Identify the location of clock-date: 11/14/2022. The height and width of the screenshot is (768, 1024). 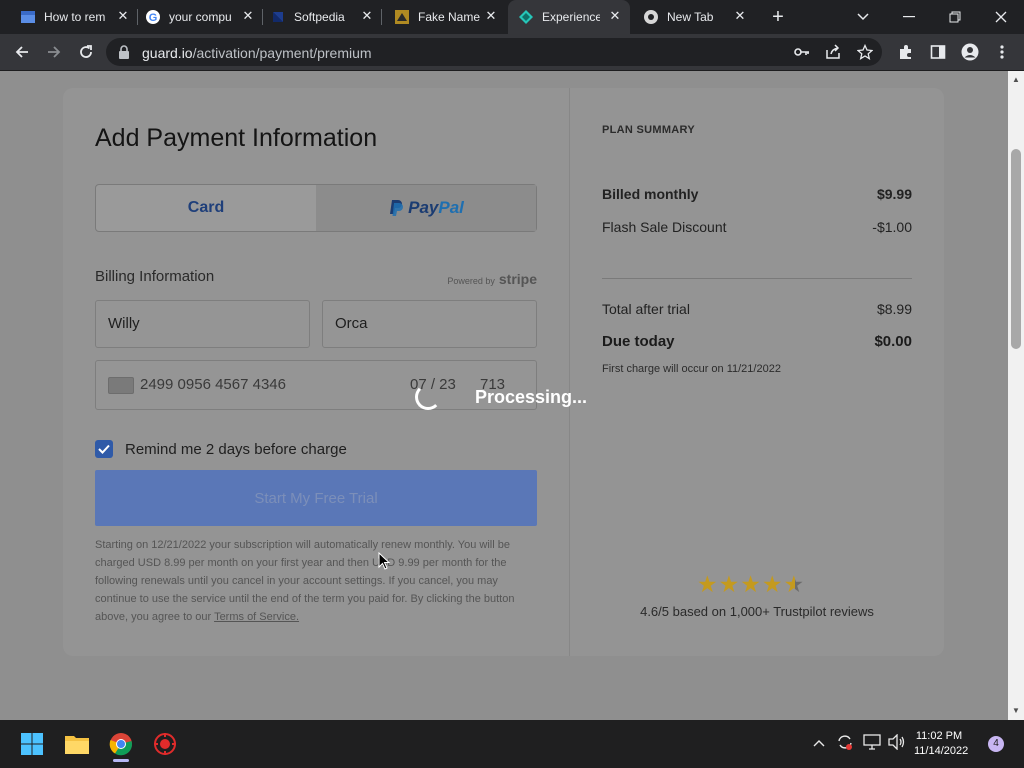
(941, 751).